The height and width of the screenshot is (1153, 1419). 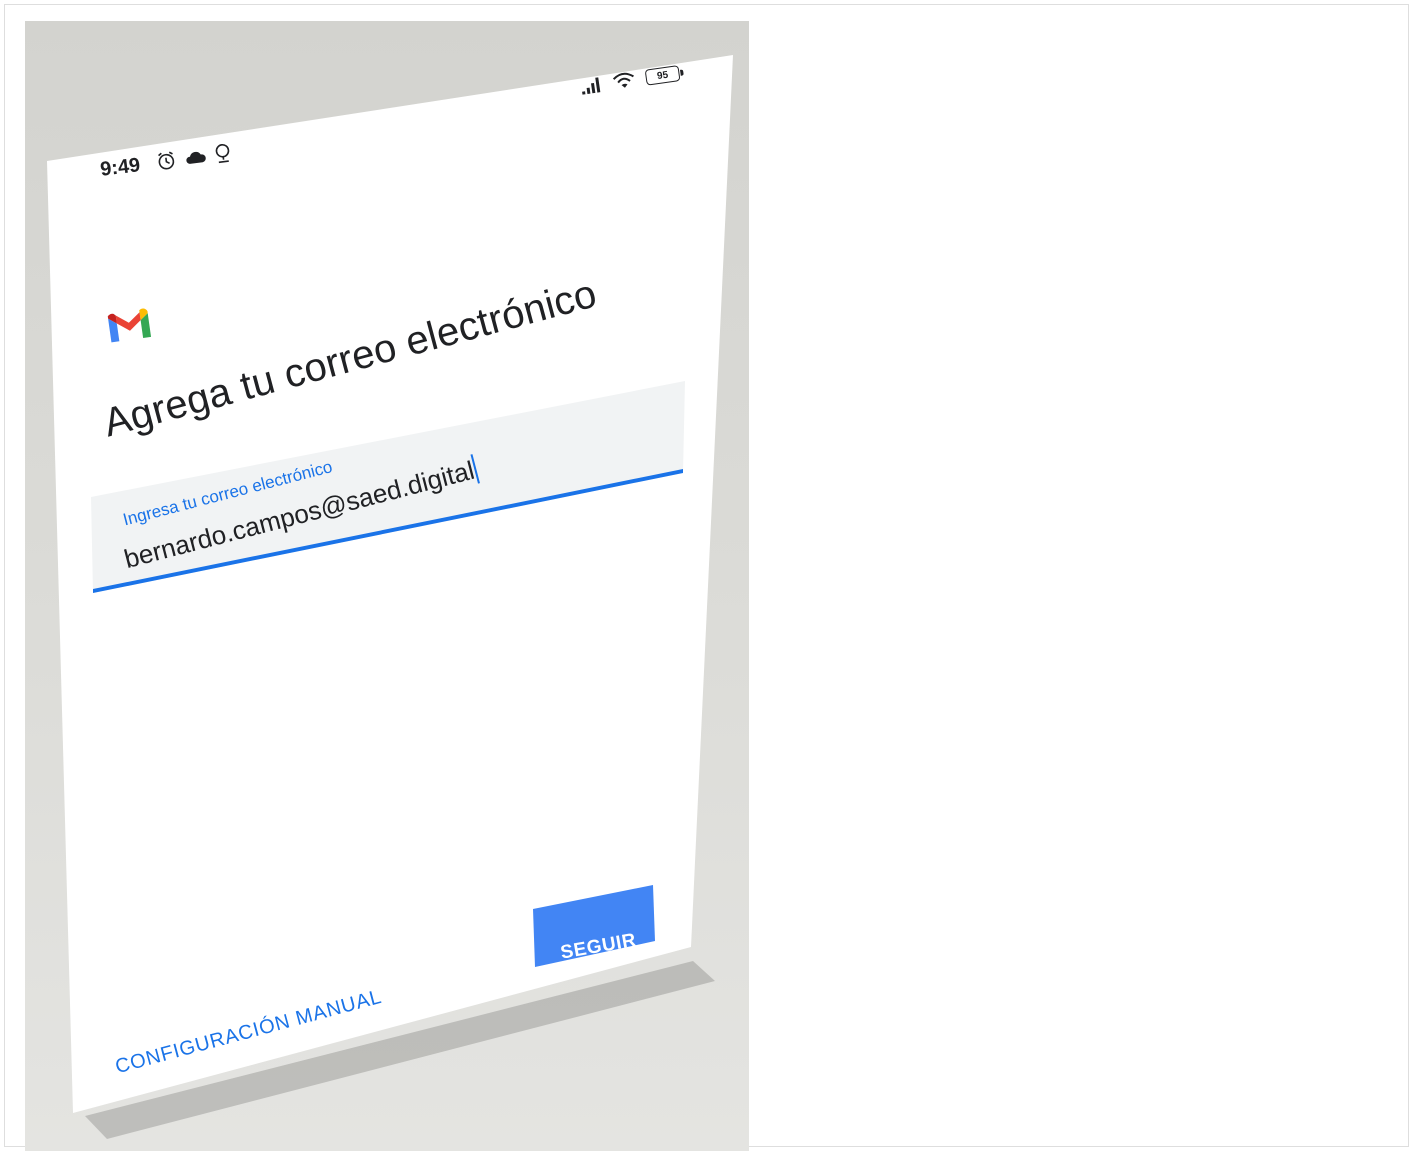 I want to click on signal-icon, so click(x=591, y=86).